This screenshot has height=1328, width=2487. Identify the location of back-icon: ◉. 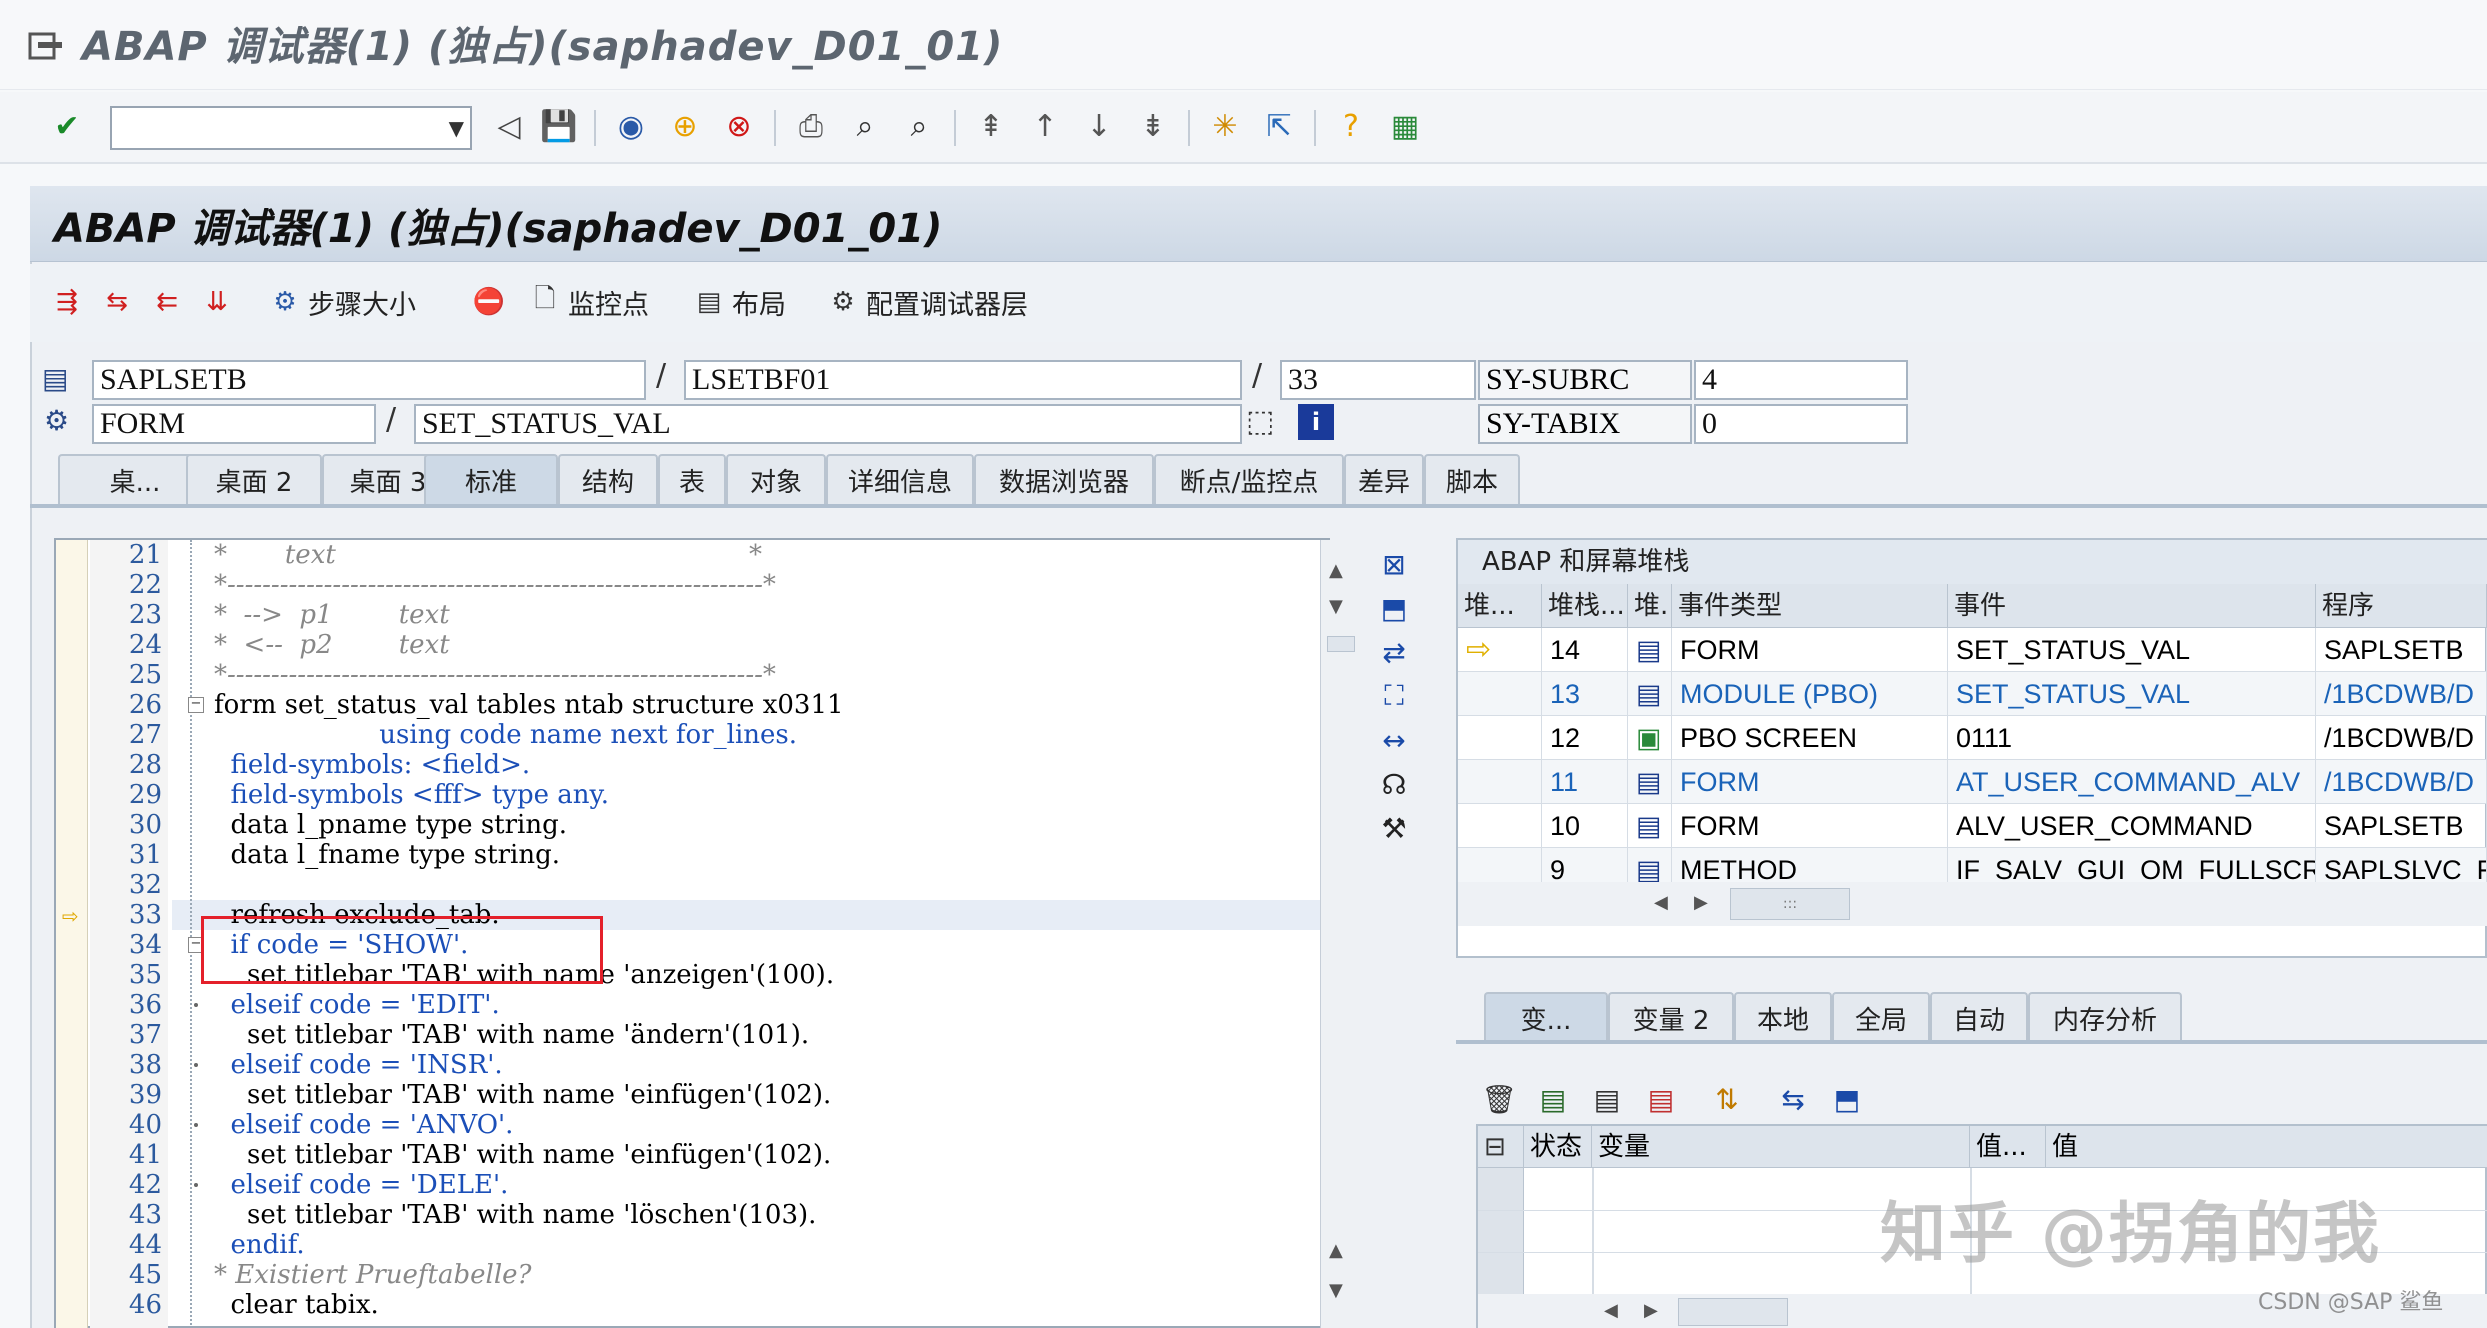
(631, 127).